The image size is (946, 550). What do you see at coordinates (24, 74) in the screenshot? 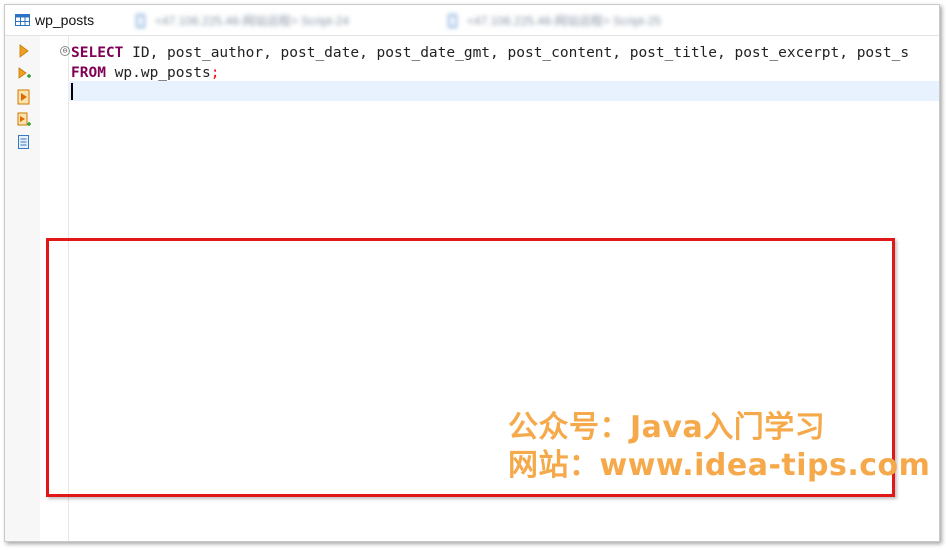
I see `execute-in-new-tab-icon` at bounding box center [24, 74].